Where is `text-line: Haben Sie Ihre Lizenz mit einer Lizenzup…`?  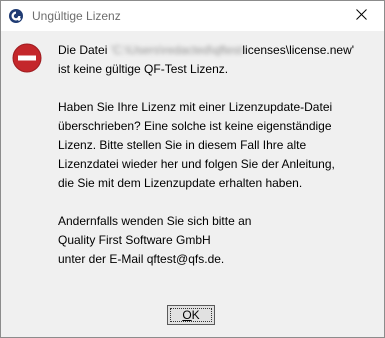 text-line: Haben Sie Ihre Lizenz mit einer Lizenzup… is located at coordinates (195, 107).